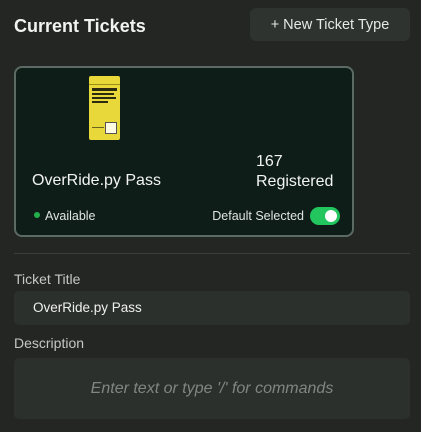 The image size is (421, 432). I want to click on registered-number: 167, so click(269, 161).